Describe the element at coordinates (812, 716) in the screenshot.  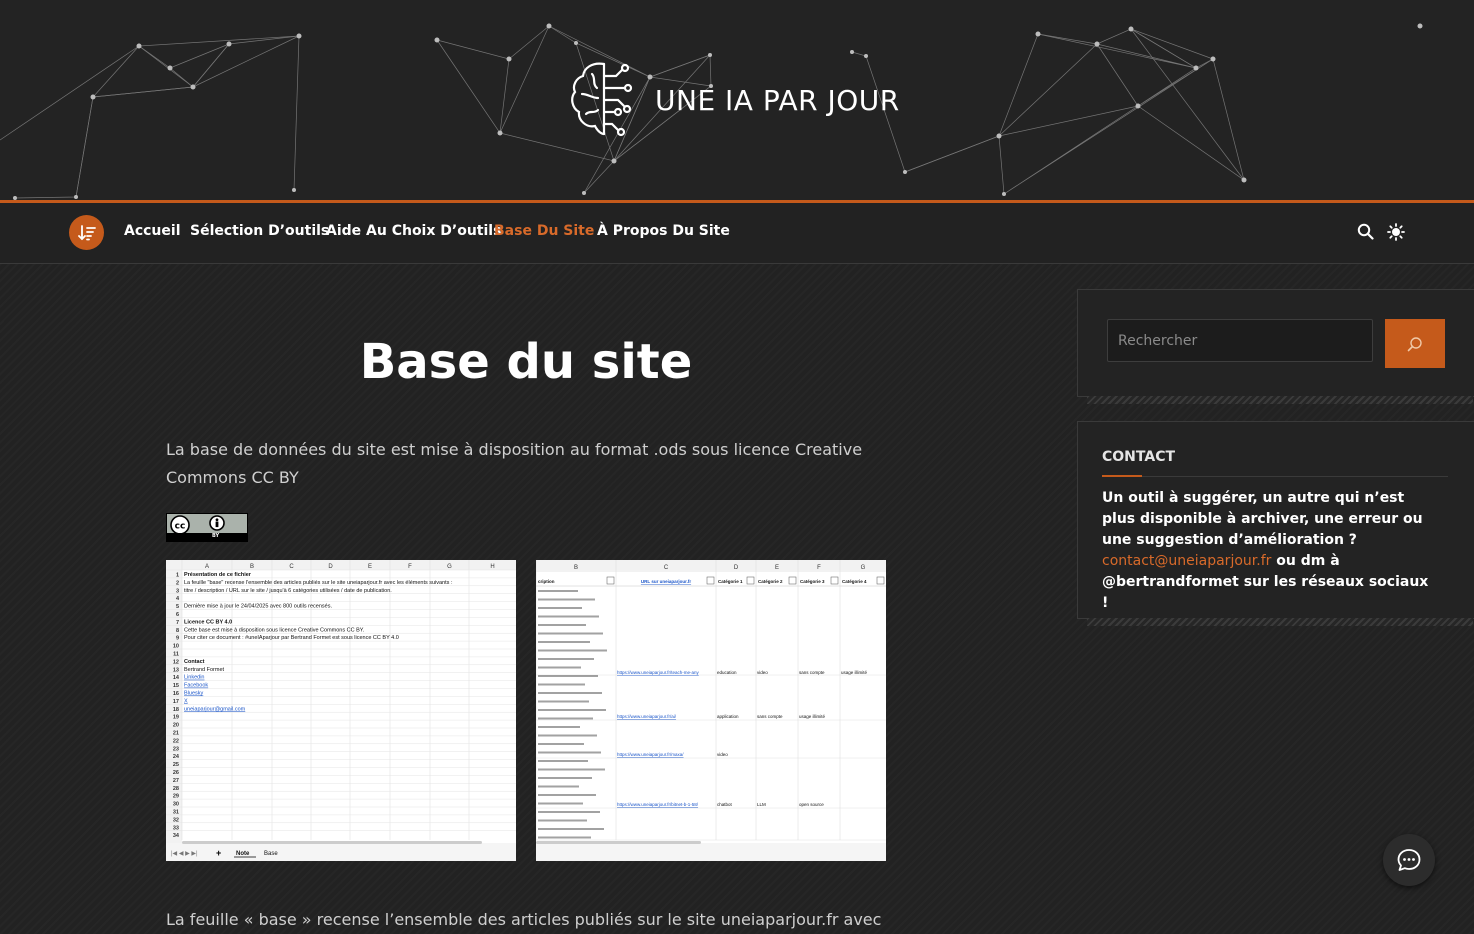
I see `sheet-cell-text: usage illimité` at that location.